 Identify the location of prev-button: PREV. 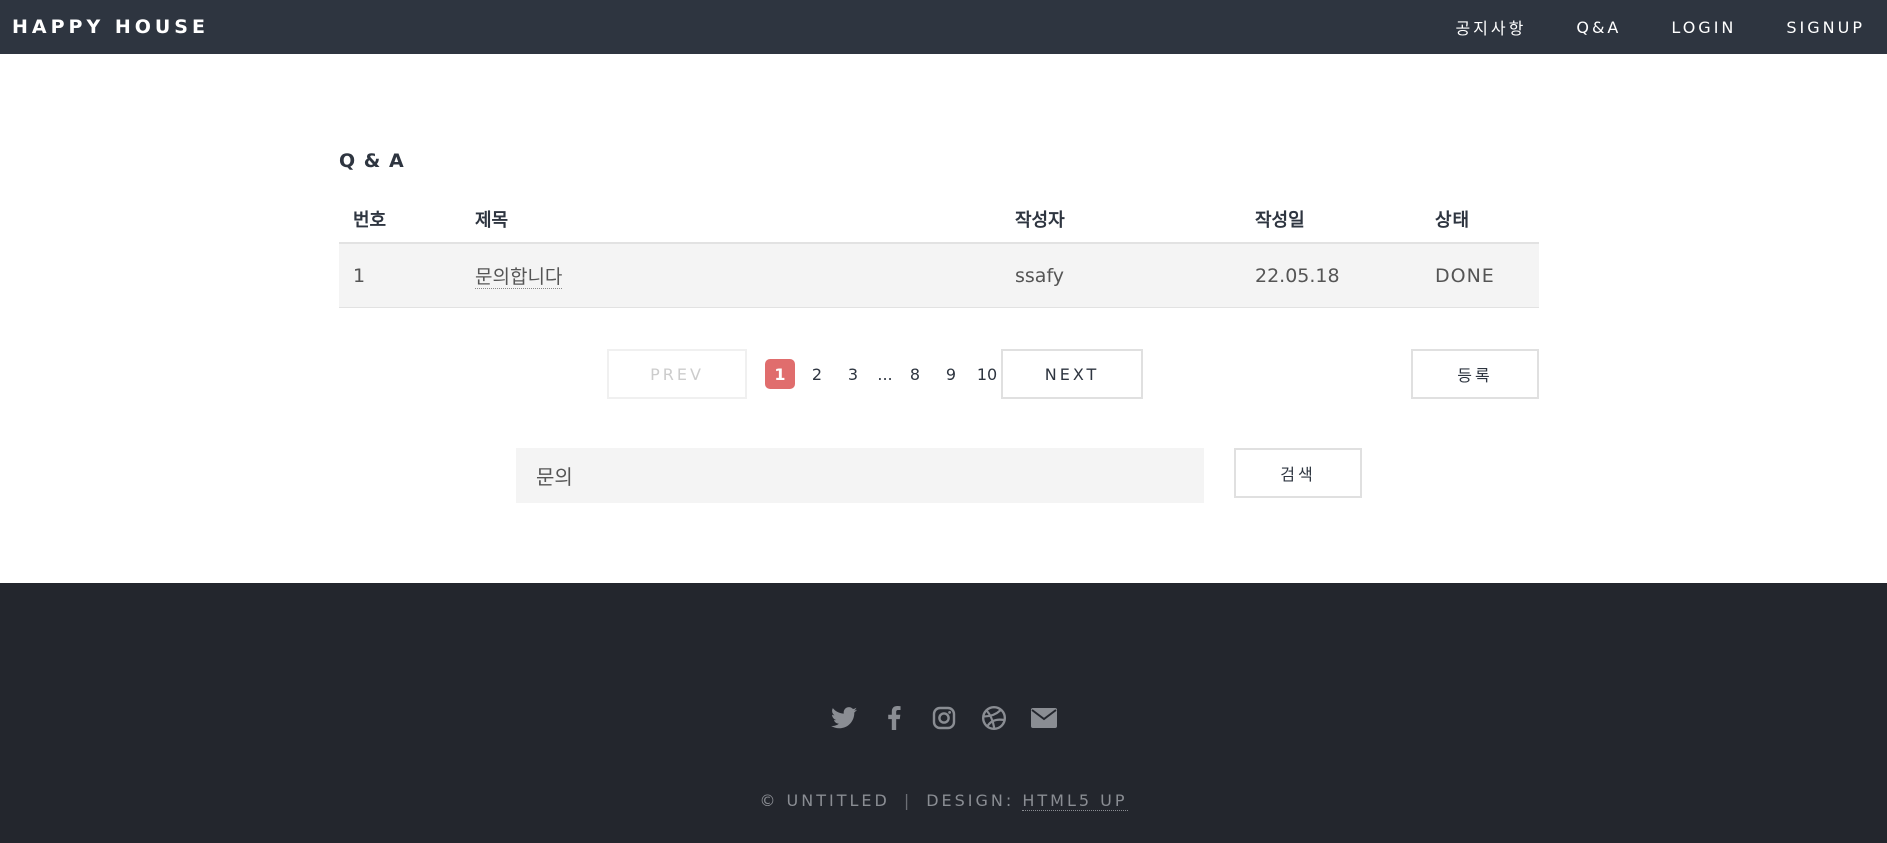
(677, 374).